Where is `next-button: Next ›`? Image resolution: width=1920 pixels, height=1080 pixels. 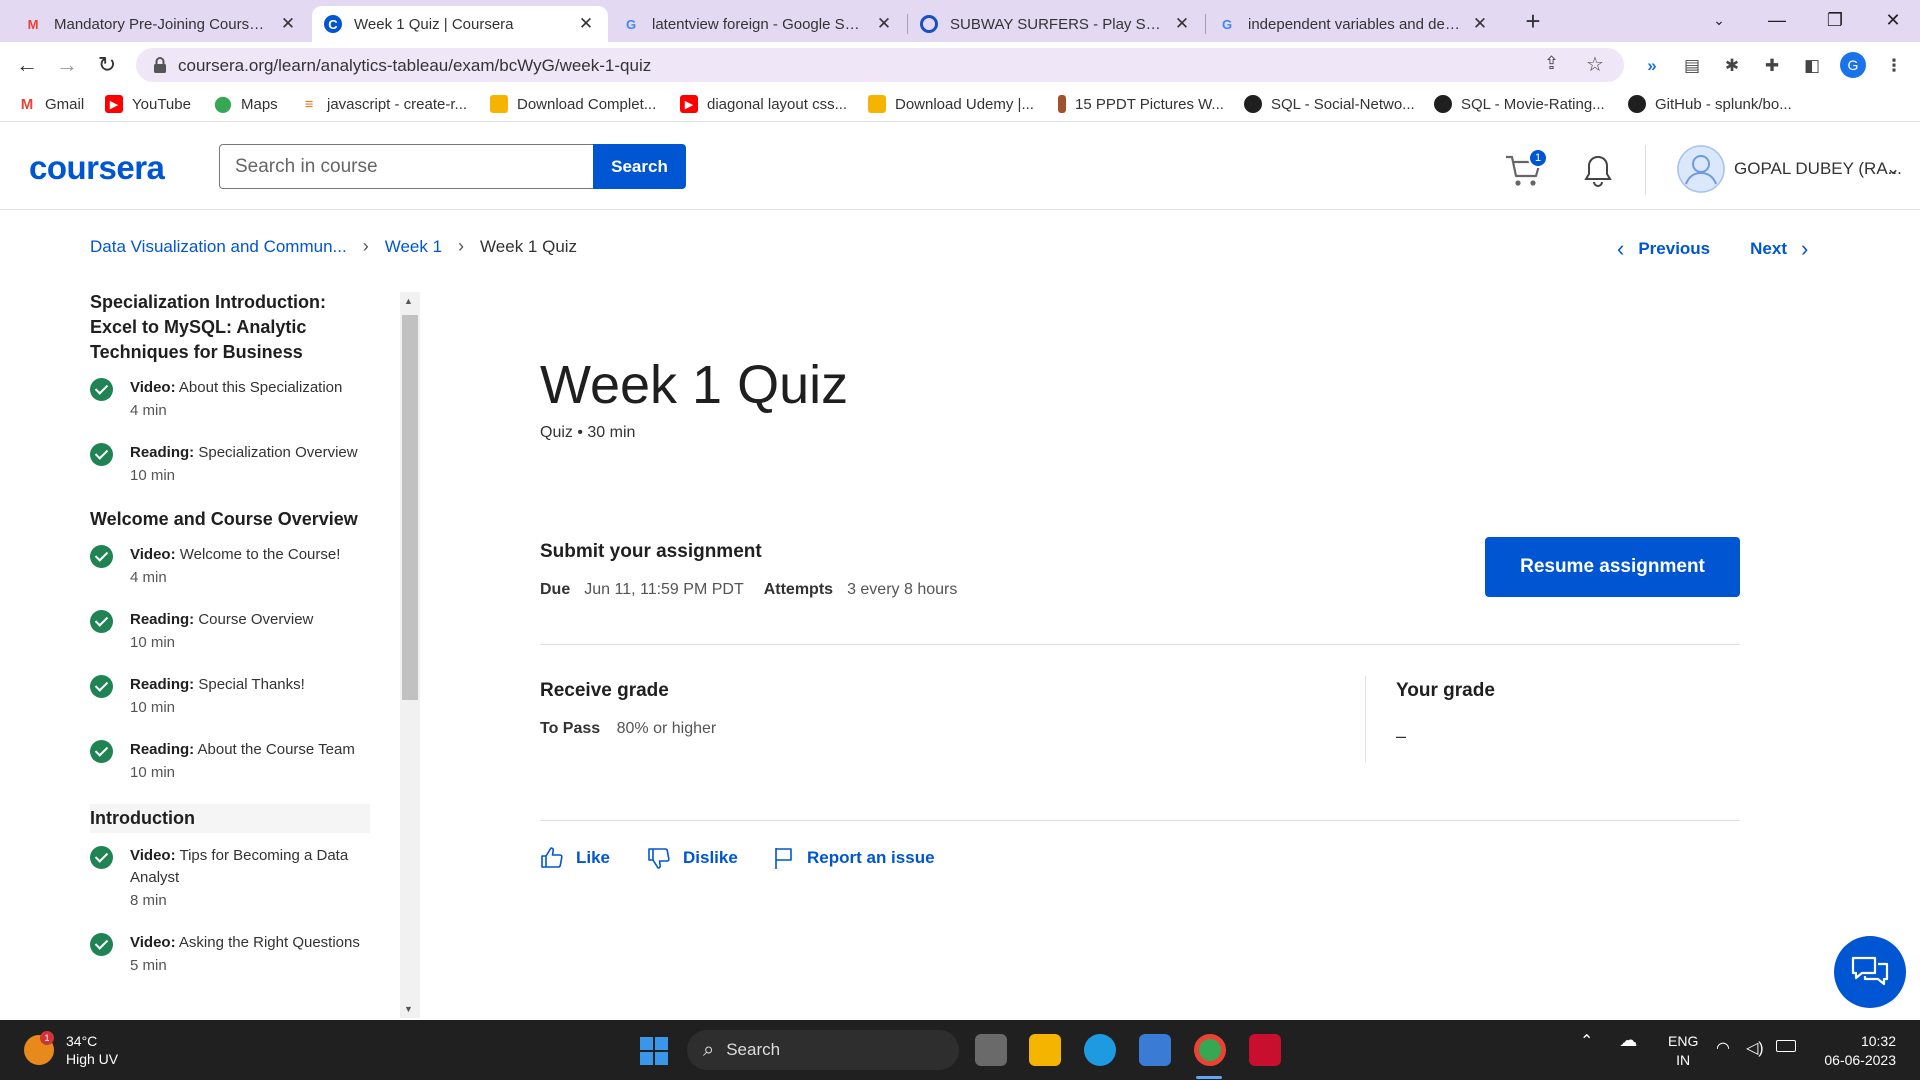
next-button: Next › is located at coordinates (1779, 249).